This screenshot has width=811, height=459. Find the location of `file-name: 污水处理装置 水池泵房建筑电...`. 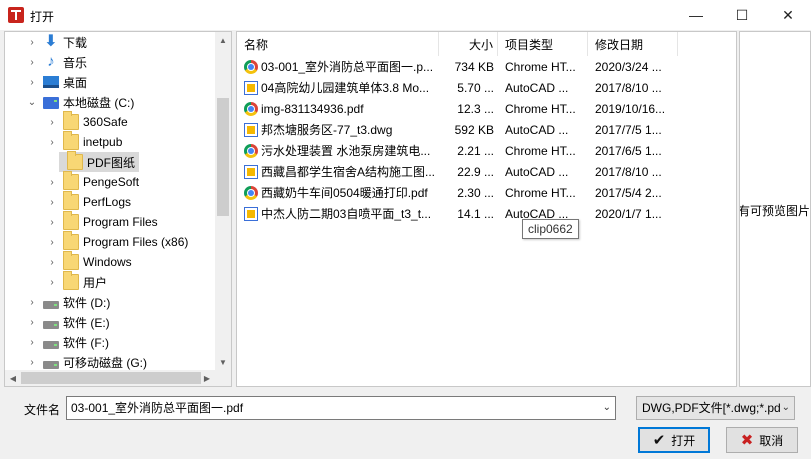

file-name: 污水处理装置 水池泵房建筑电... is located at coordinates (346, 151).